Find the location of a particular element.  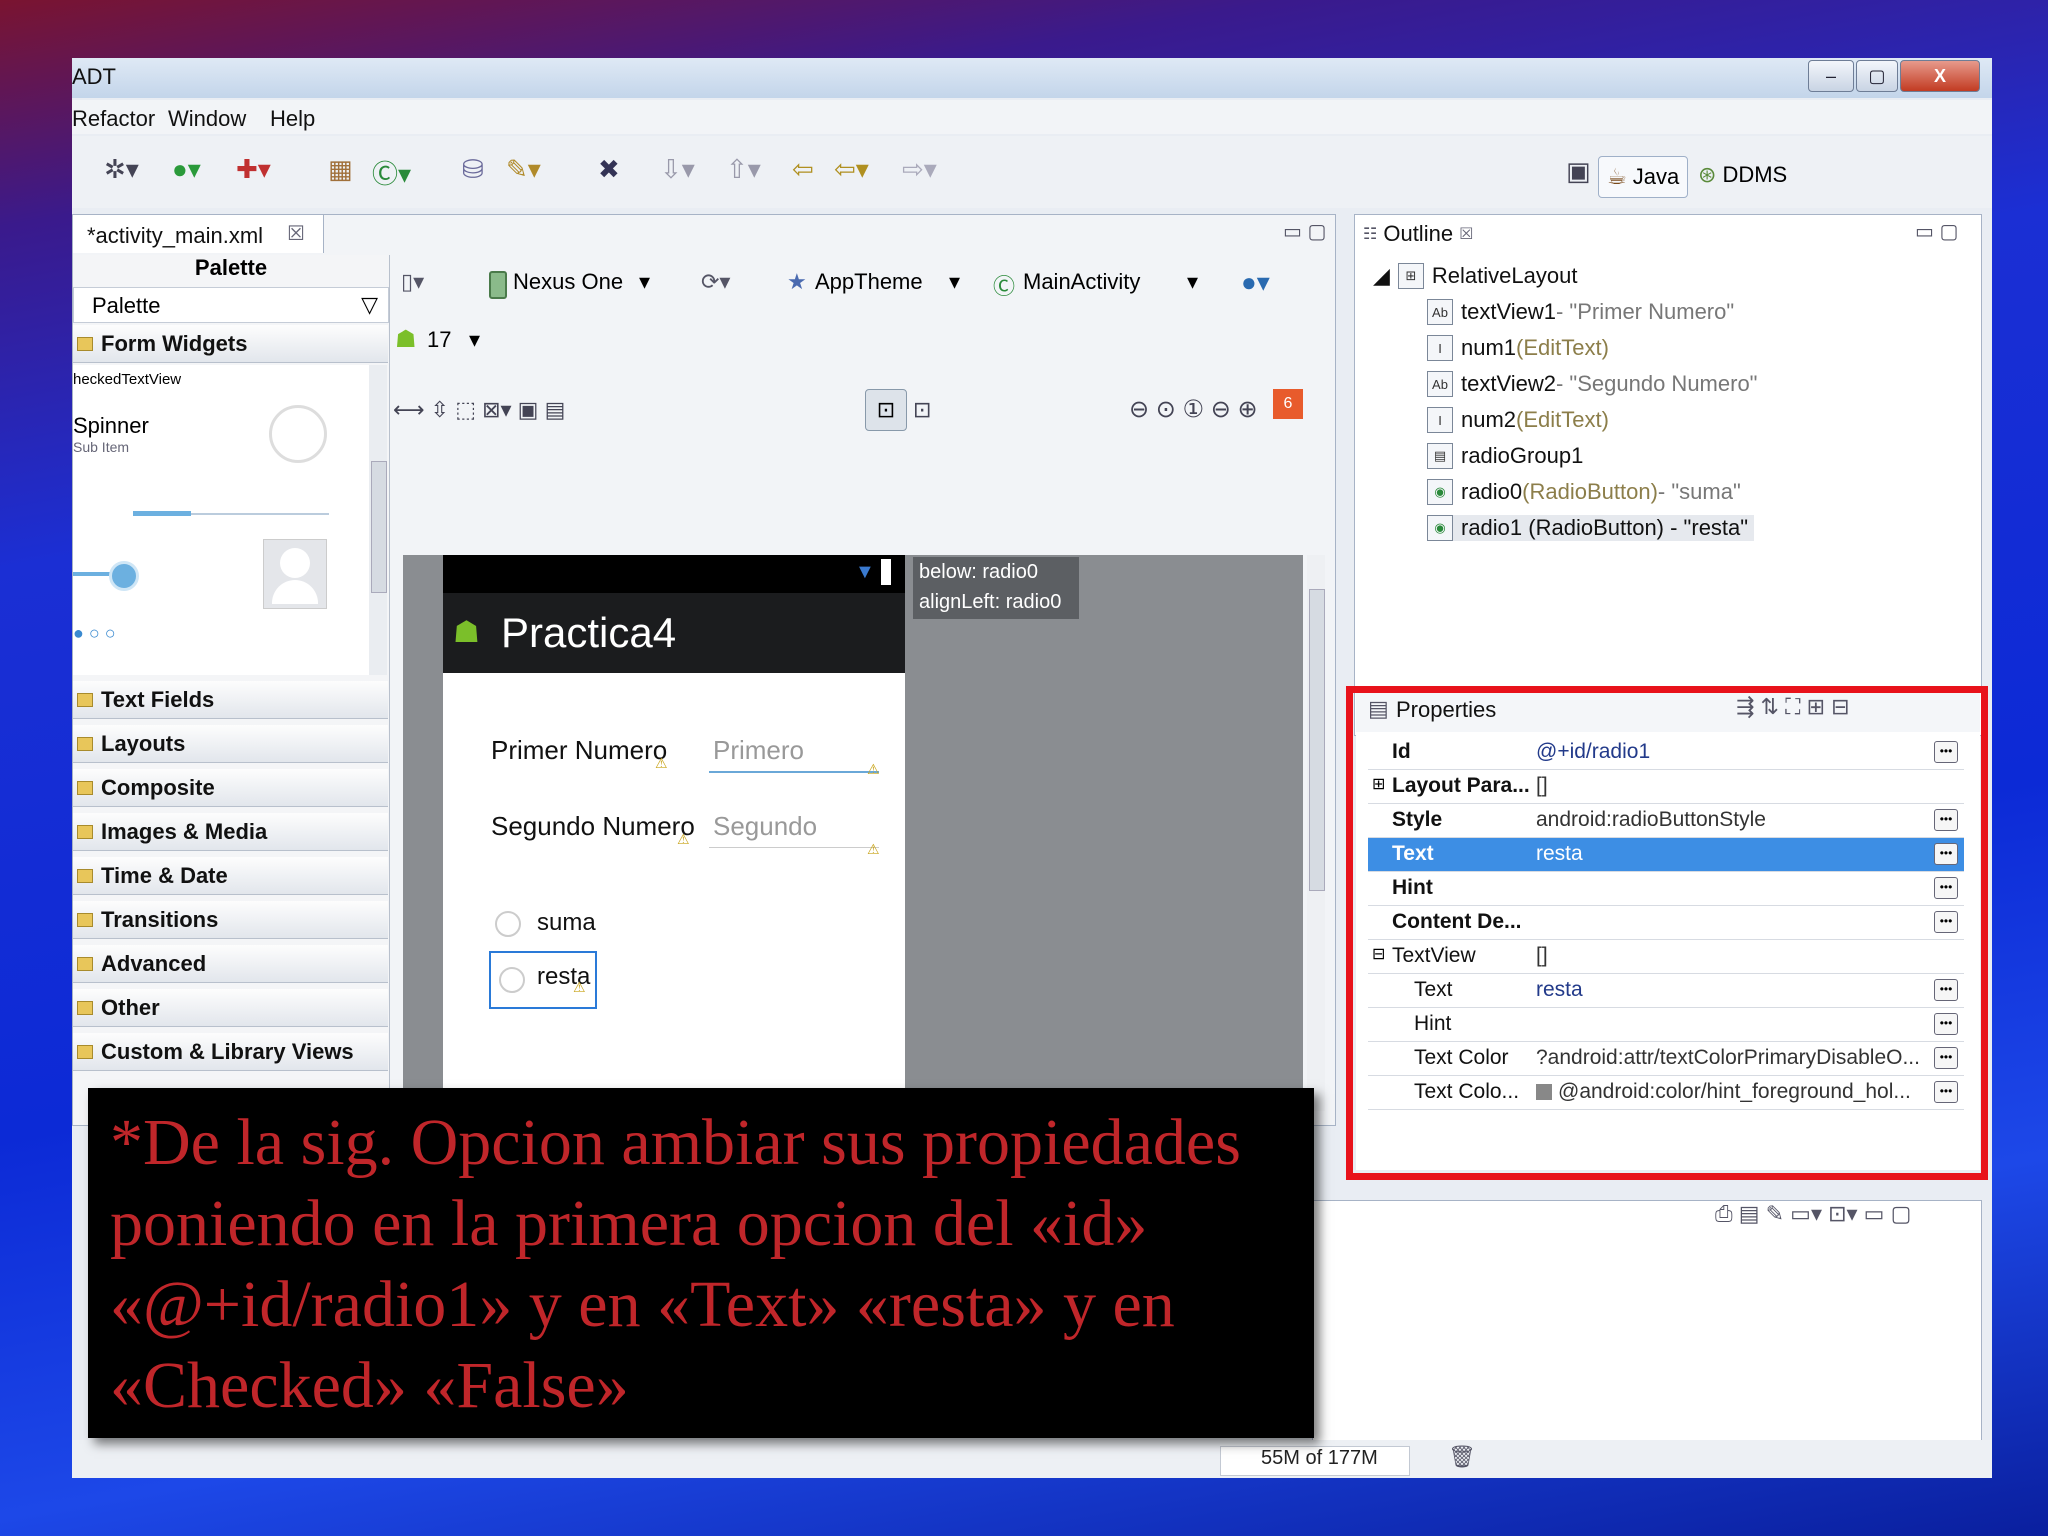

palette-category-transitions: Transitions is located at coordinates (230, 920).